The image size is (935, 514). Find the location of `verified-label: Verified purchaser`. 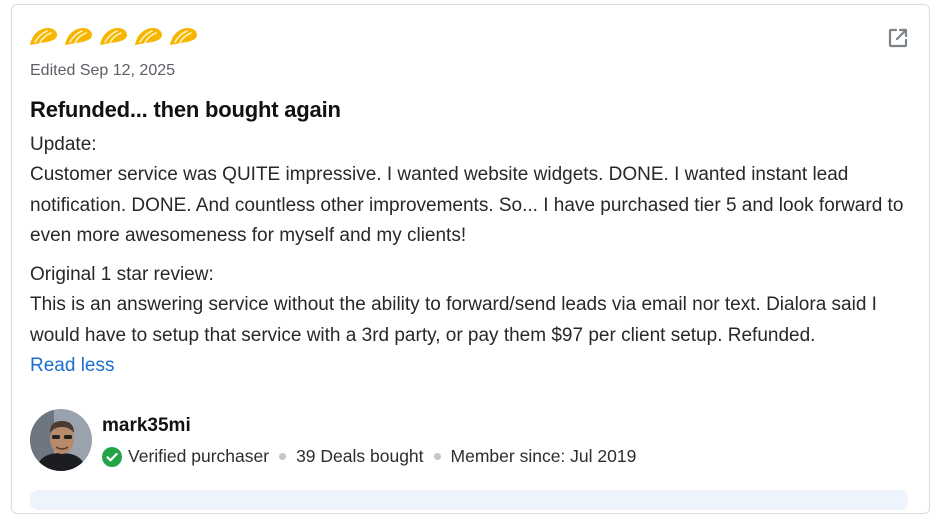

verified-label: Verified purchaser is located at coordinates (199, 456).